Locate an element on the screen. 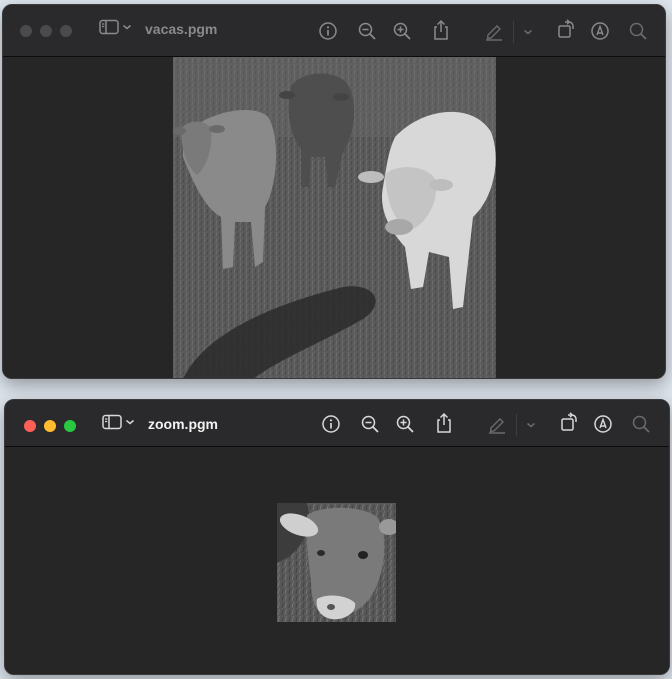 The width and height of the screenshot is (672, 679). document-title: vacas.pgm is located at coordinates (181, 29).